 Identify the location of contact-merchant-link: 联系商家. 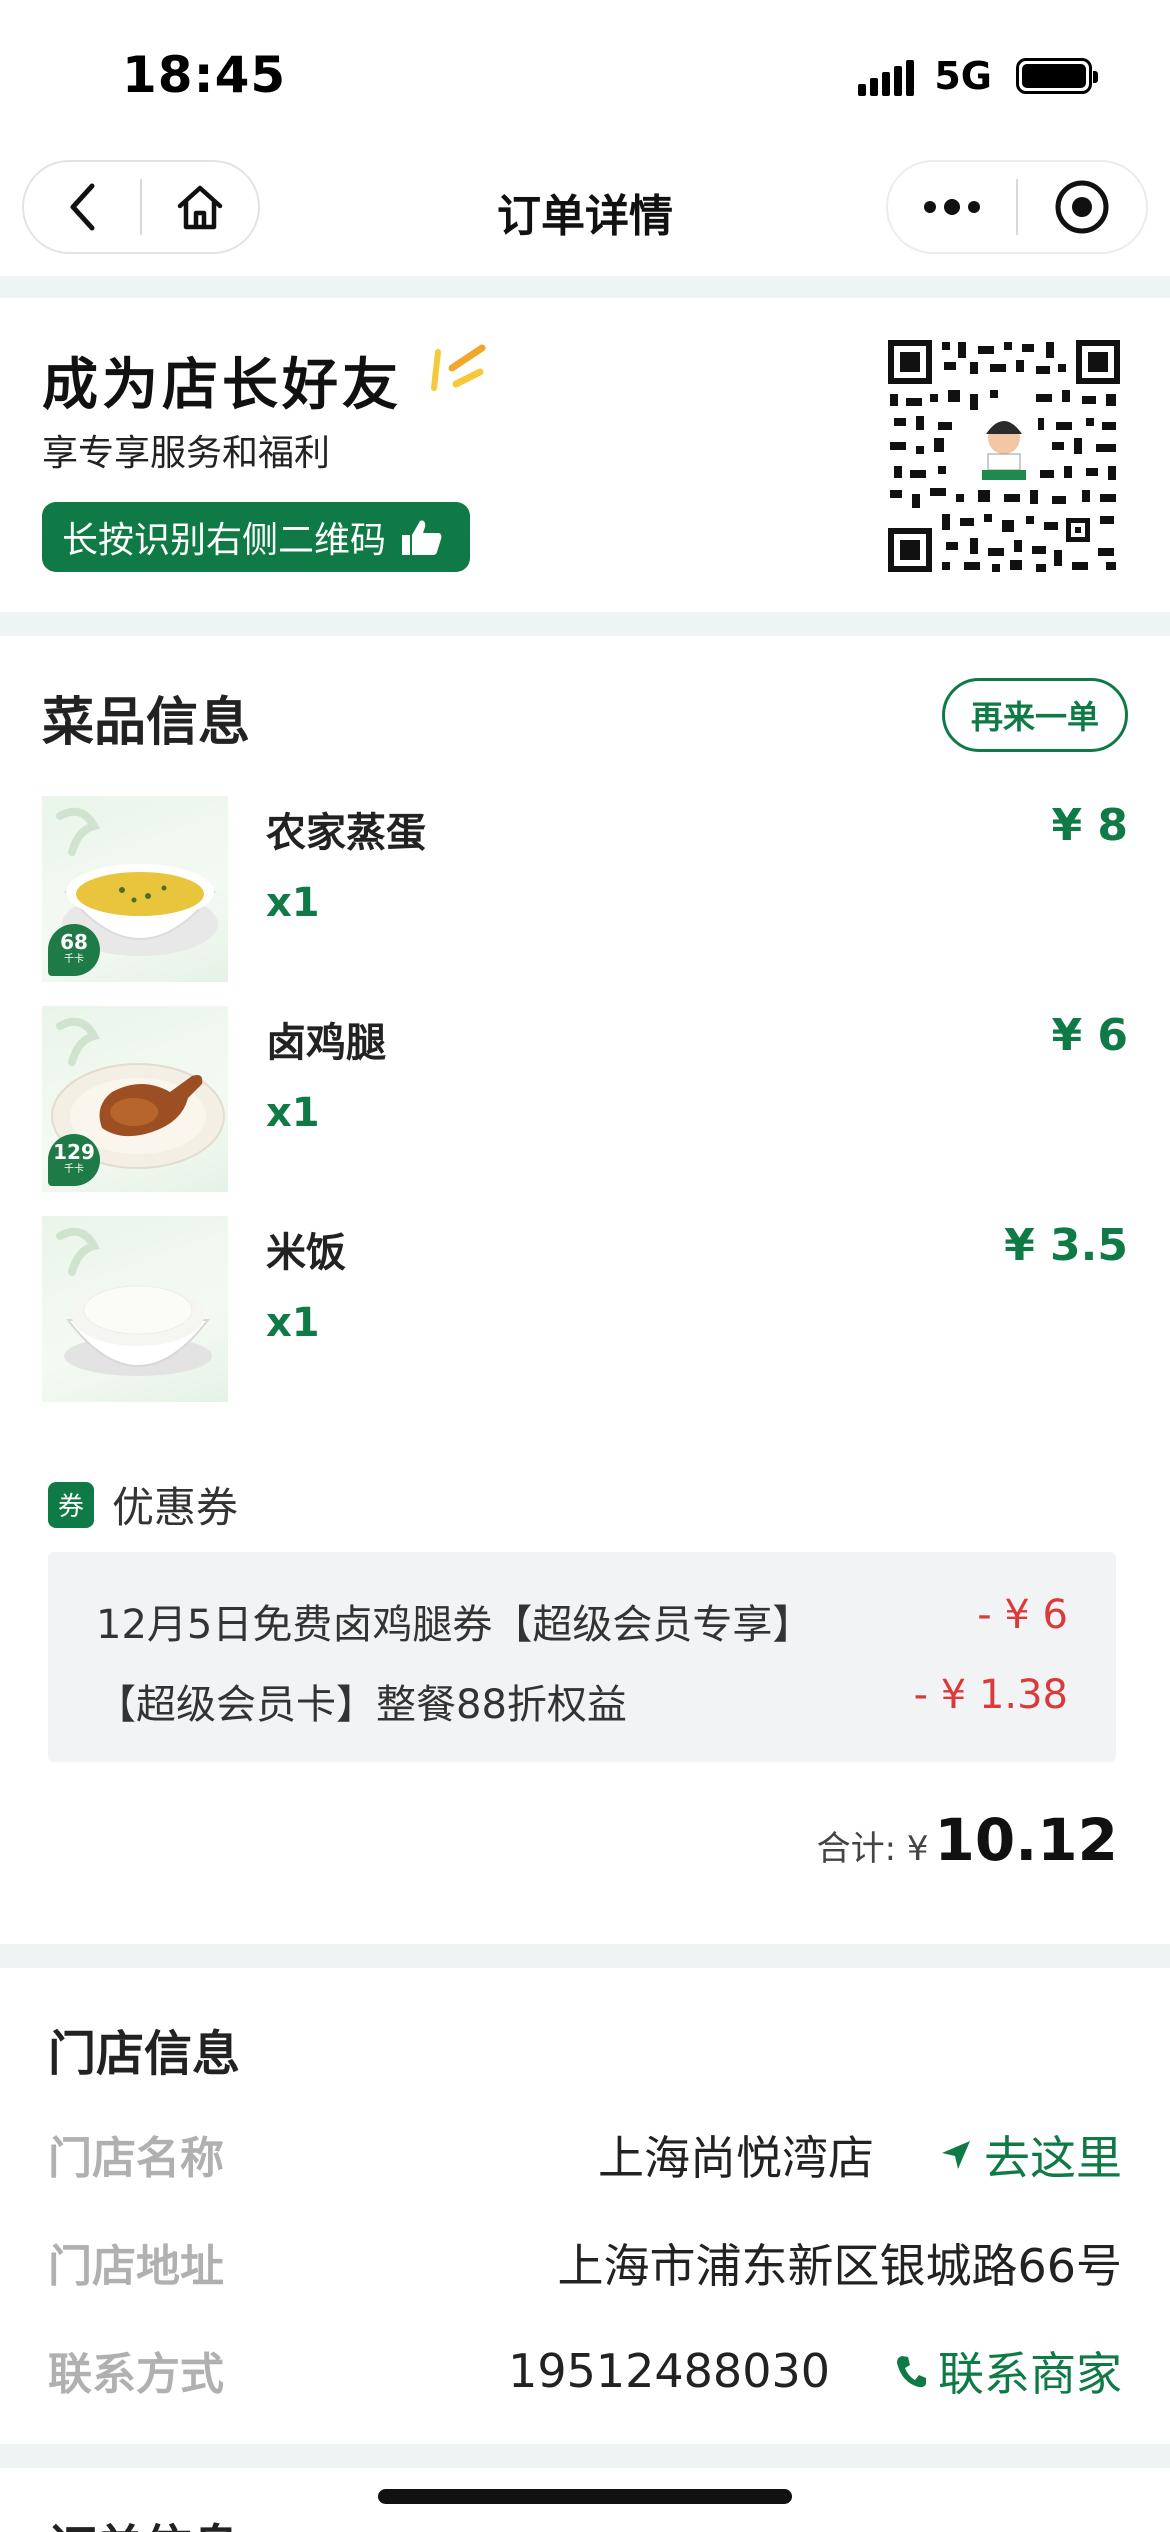
(1008, 2371).